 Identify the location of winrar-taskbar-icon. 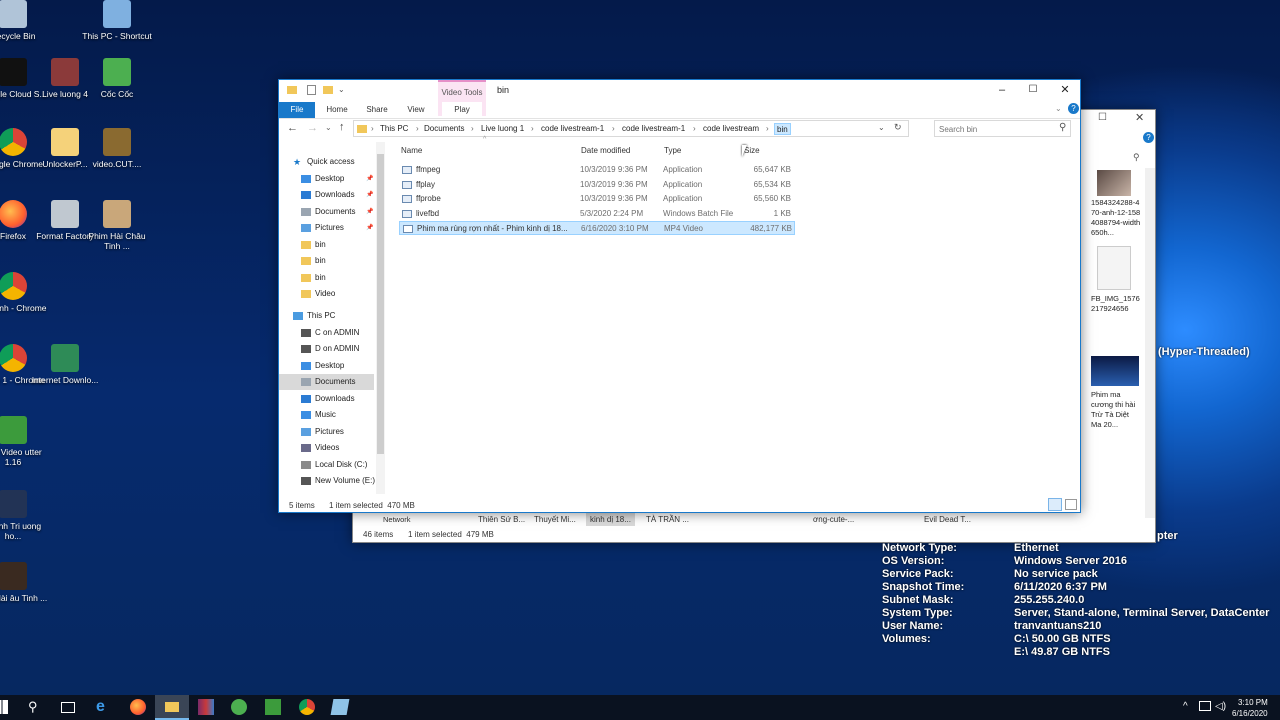
(206, 707).